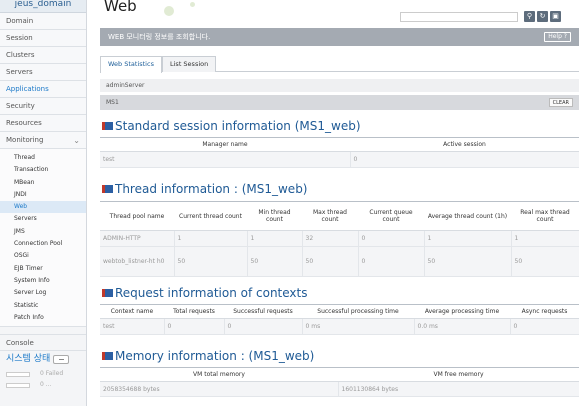 The image size is (580, 406). Describe the element at coordinates (137, 261) in the screenshot. I see `table-cell: webtob_listner-ht h0` at that location.